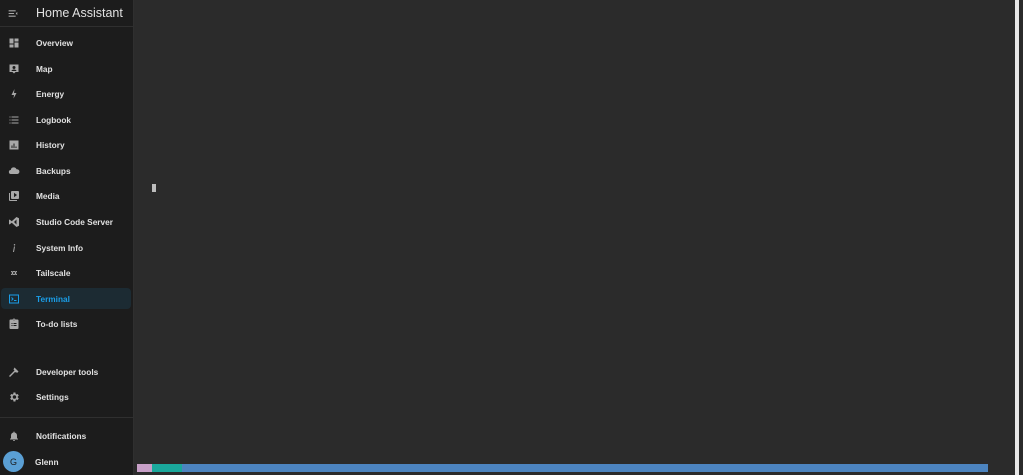  I want to click on sidebar-item-studio-code-server: Studio Code Server, so click(66, 221).